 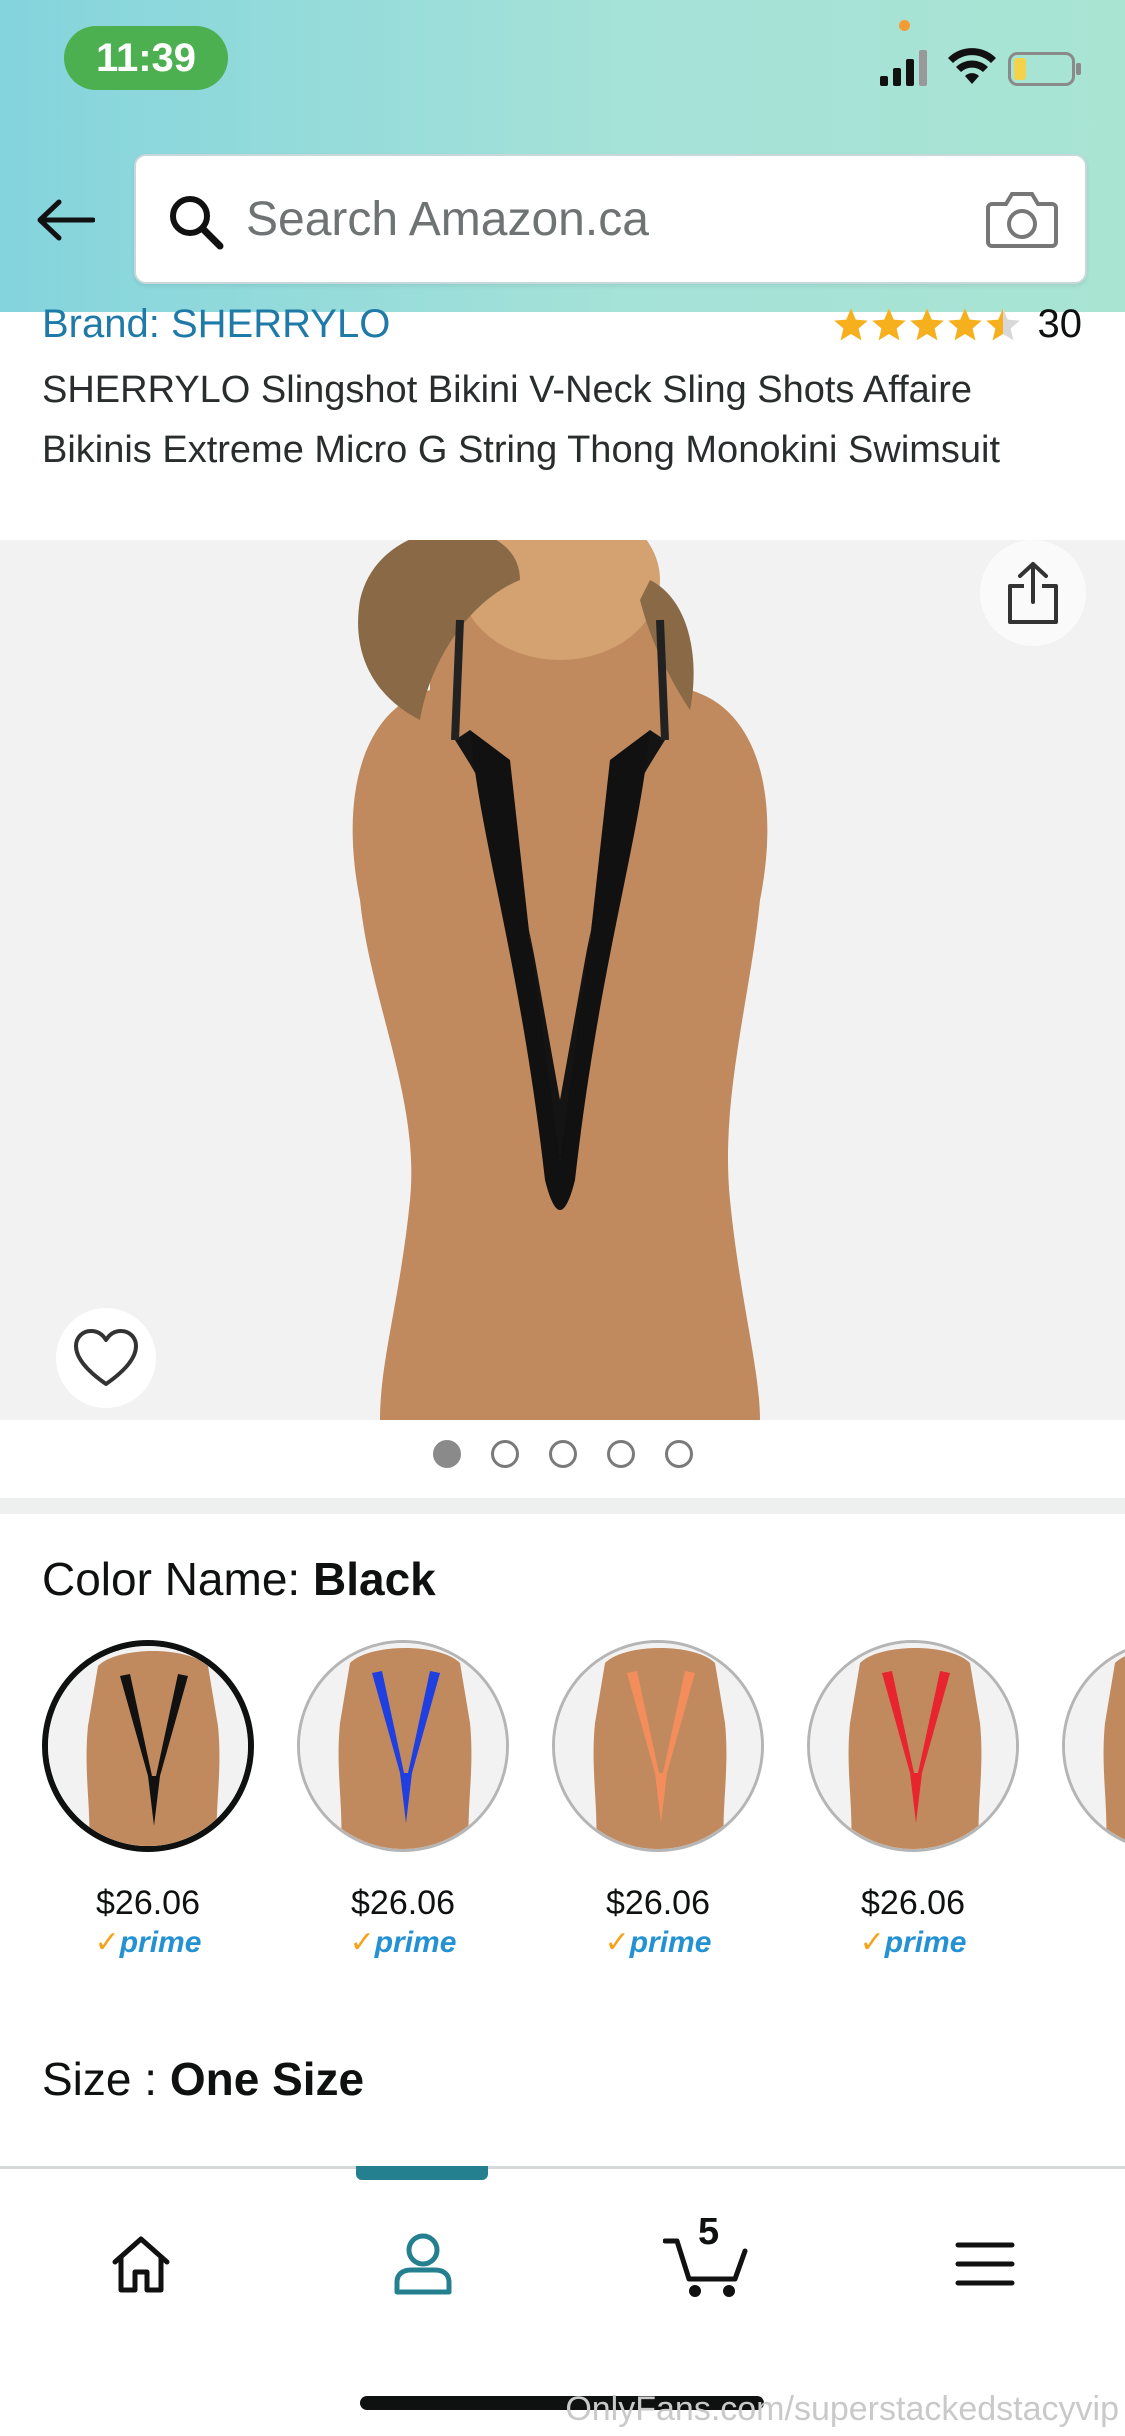 What do you see at coordinates (562, 327) in the screenshot?
I see `brand-row: Brand: SHERRYLO 30` at bounding box center [562, 327].